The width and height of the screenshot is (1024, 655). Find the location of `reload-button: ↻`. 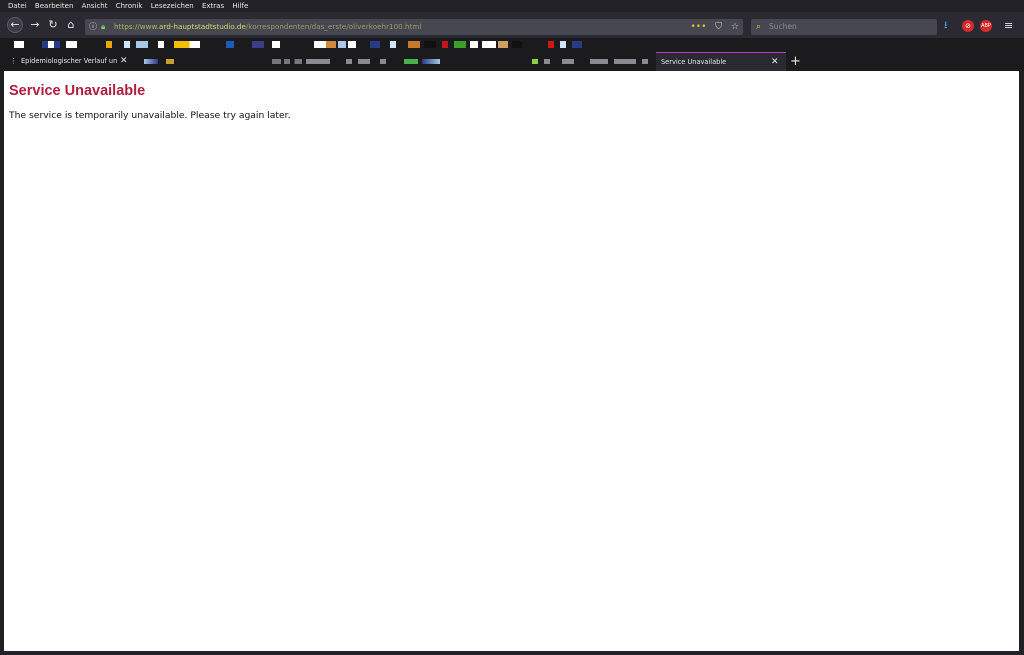

reload-button: ↻ is located at coordinates (53, 25).